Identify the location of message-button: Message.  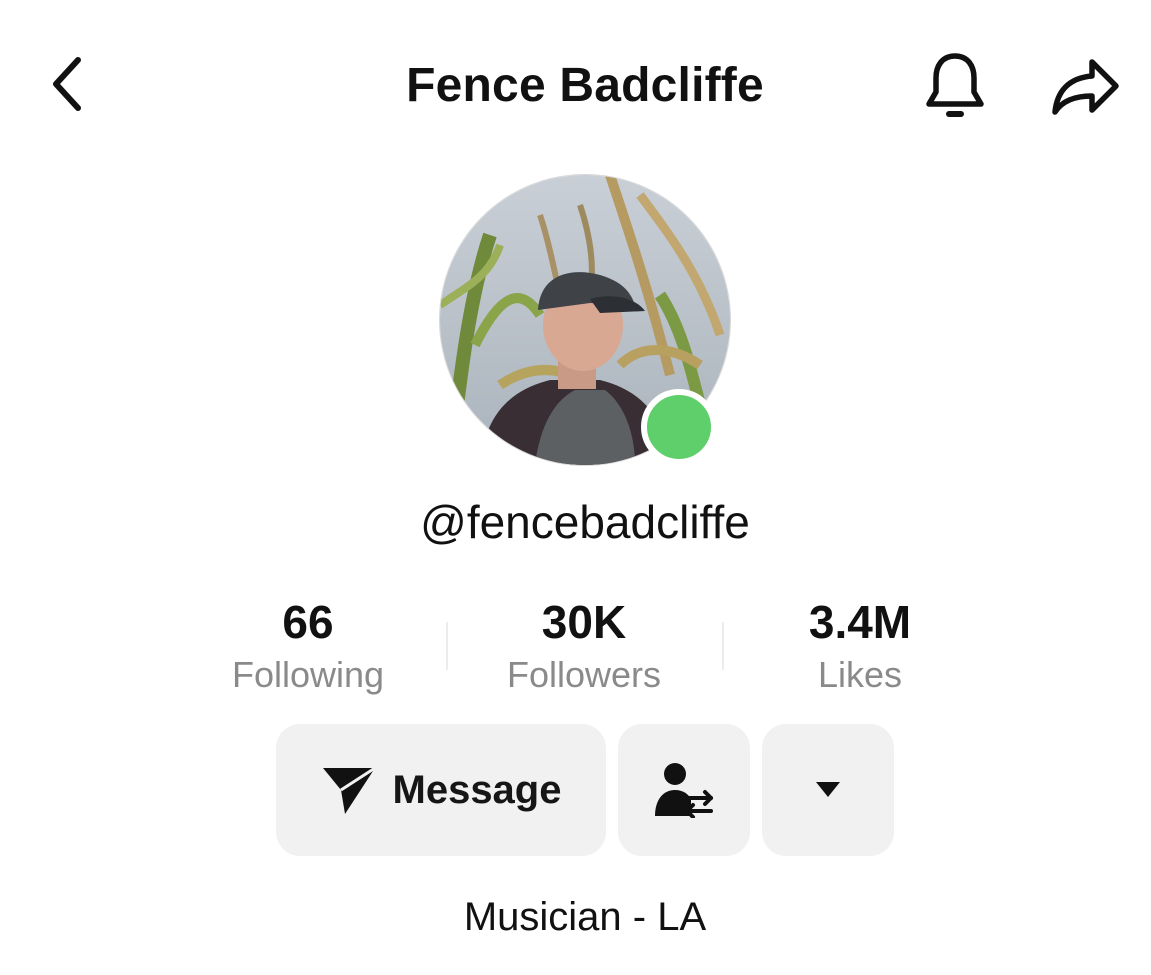
(441, 790).